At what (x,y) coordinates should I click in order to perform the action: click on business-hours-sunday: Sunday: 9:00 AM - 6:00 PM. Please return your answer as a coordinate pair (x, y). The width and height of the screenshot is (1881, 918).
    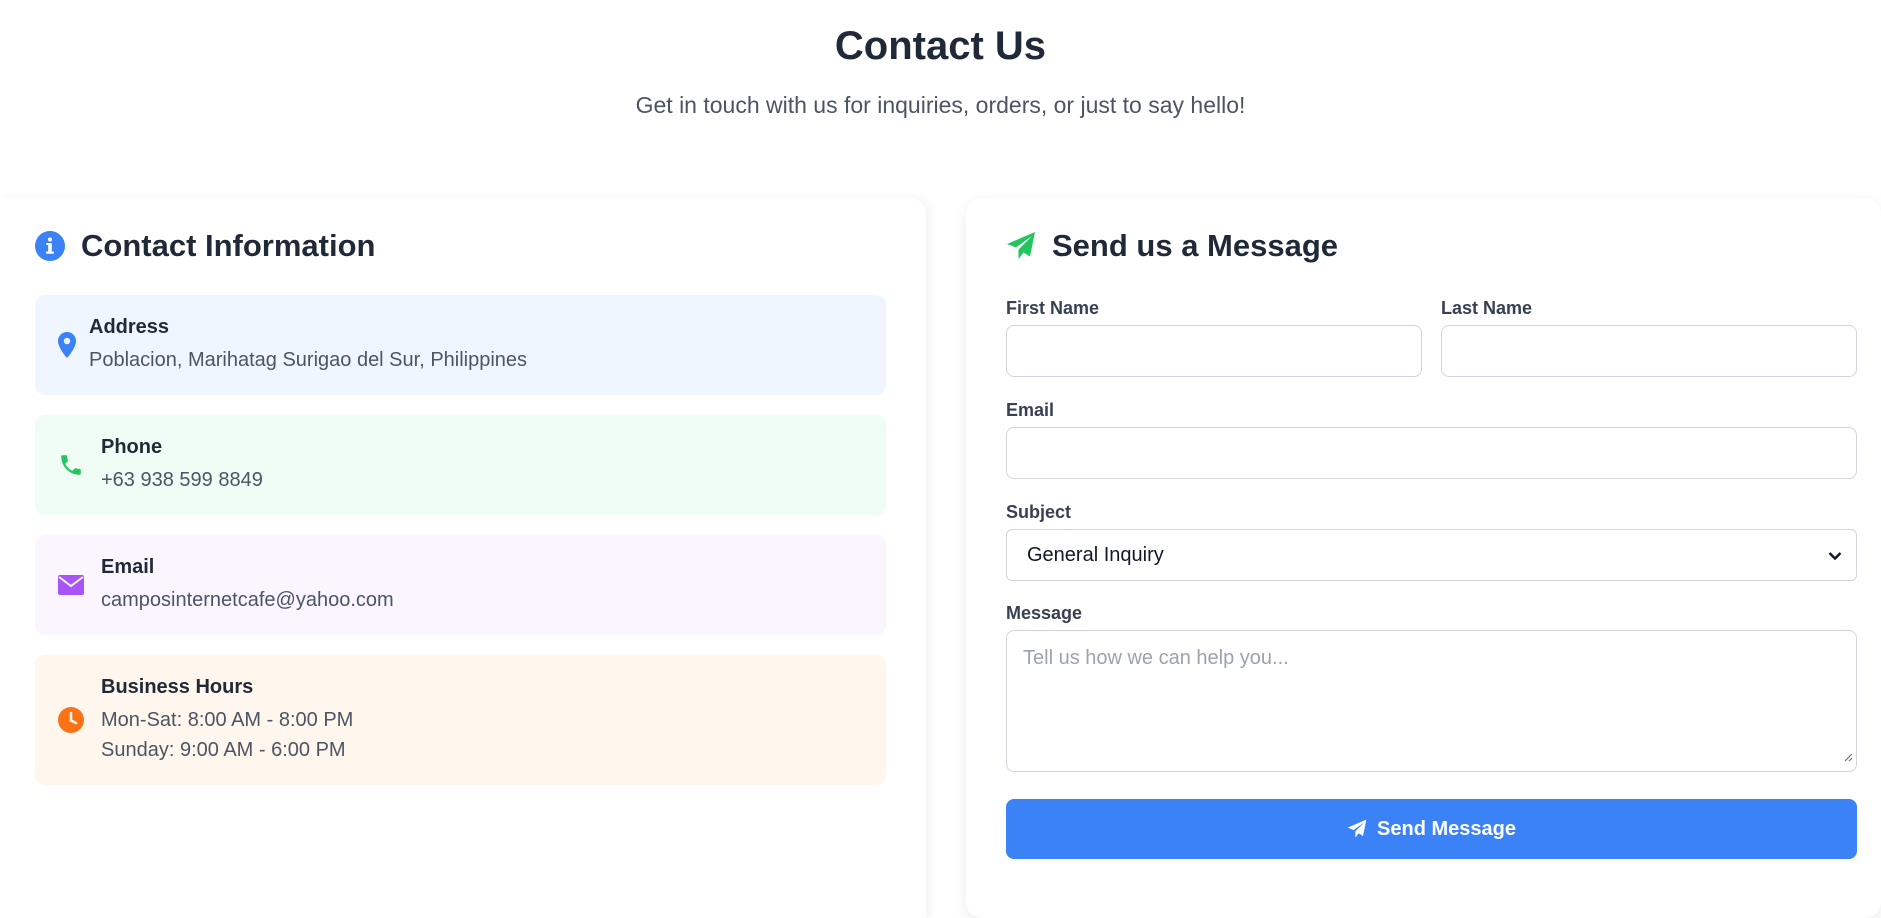
    Looking at the image, I should click on (223, 749).